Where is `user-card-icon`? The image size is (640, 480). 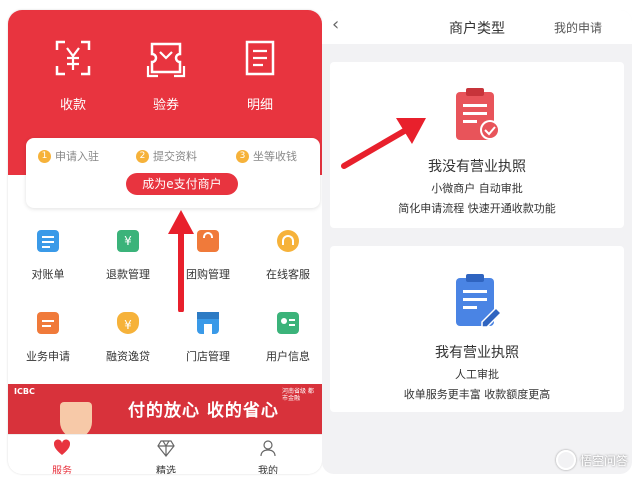 user-card-icon is located at coordinates (288, 323).